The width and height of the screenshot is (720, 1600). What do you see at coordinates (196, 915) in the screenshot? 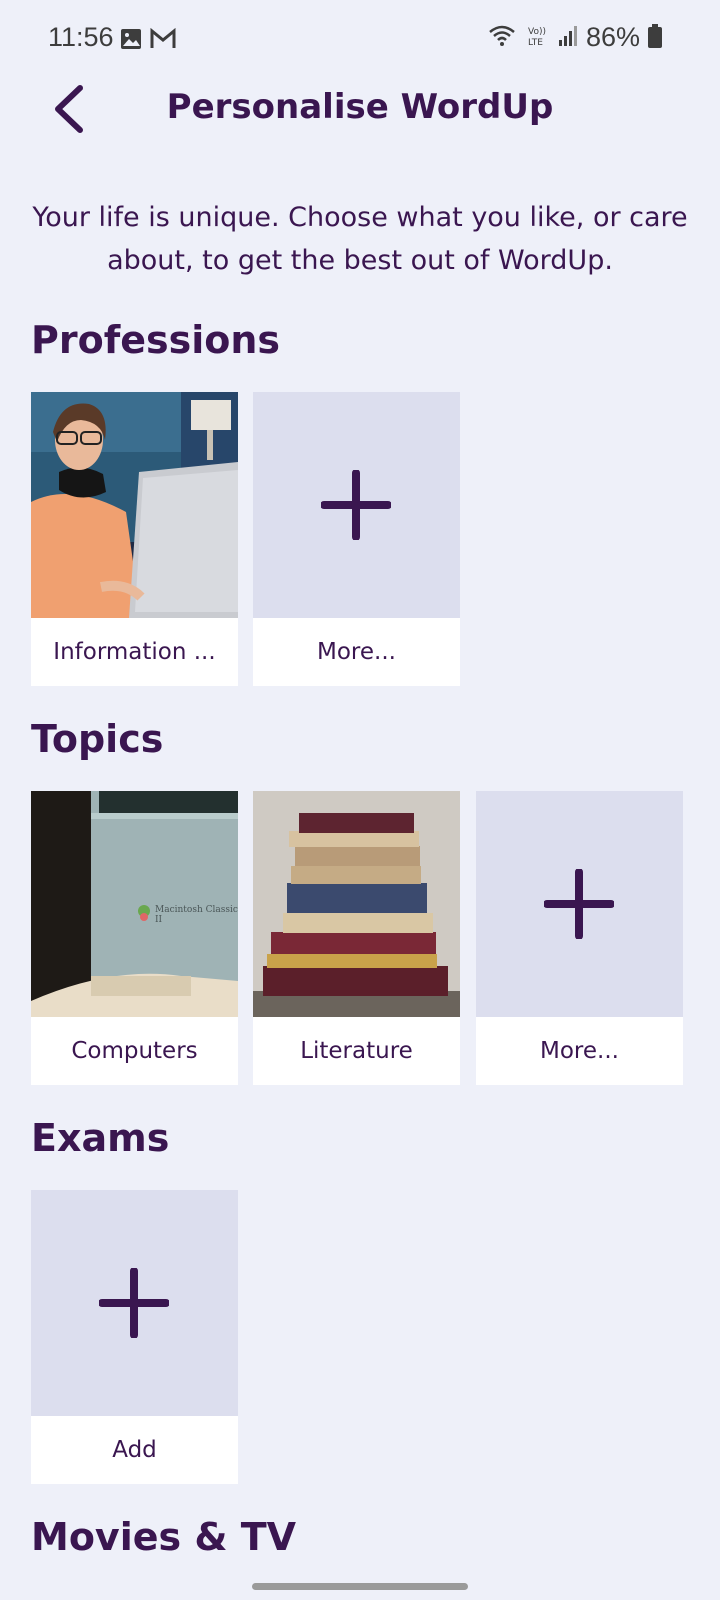
I see `macintosh-label-text: Macintosh Classic II` at bounding box center [196, 915].